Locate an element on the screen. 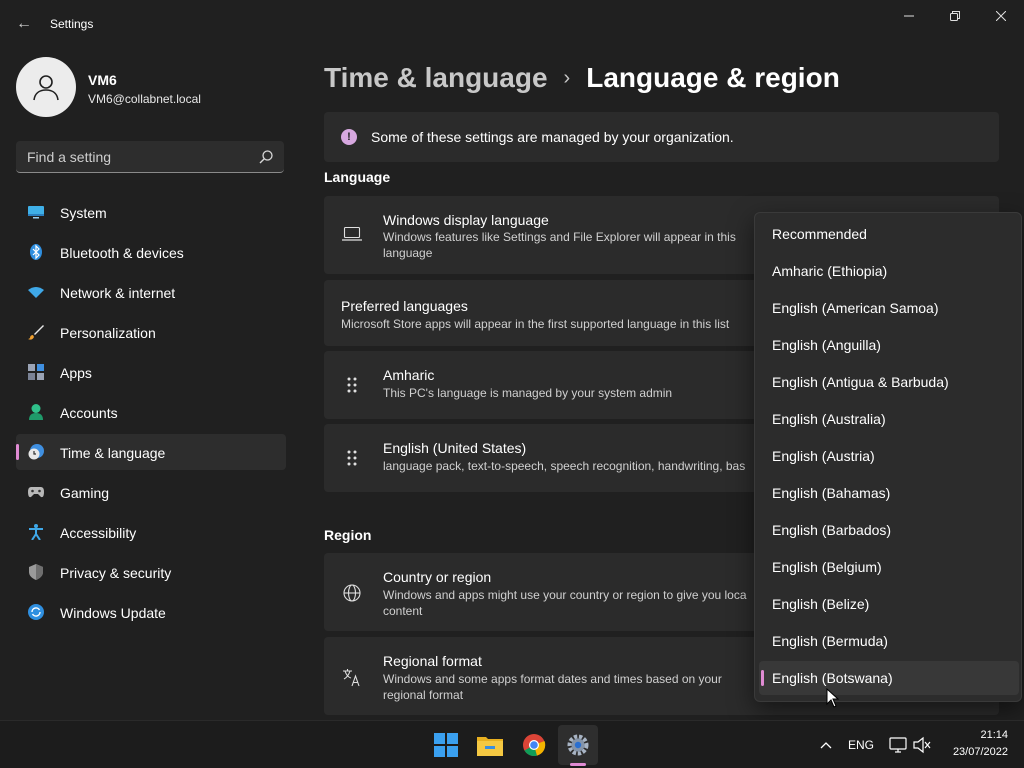 Image resolution: width=1024 pixels, height=768 pixels. taskbar-file-explorer is located at coordinates (490, 745).